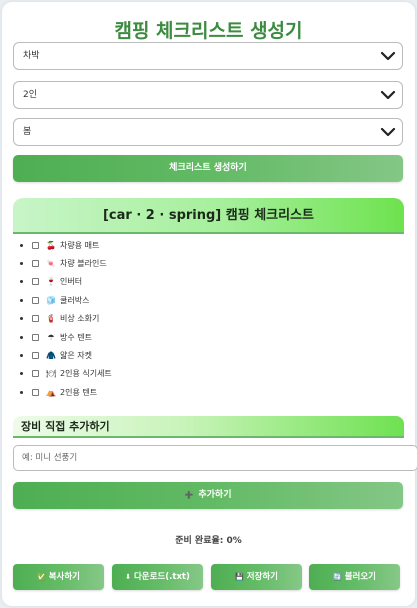 This screenshot has height=608, width=417. What do you see at coordinates (128, 577) in the screenshot?
I see `download-icon: ⬇` at bounding box center [128, 577].